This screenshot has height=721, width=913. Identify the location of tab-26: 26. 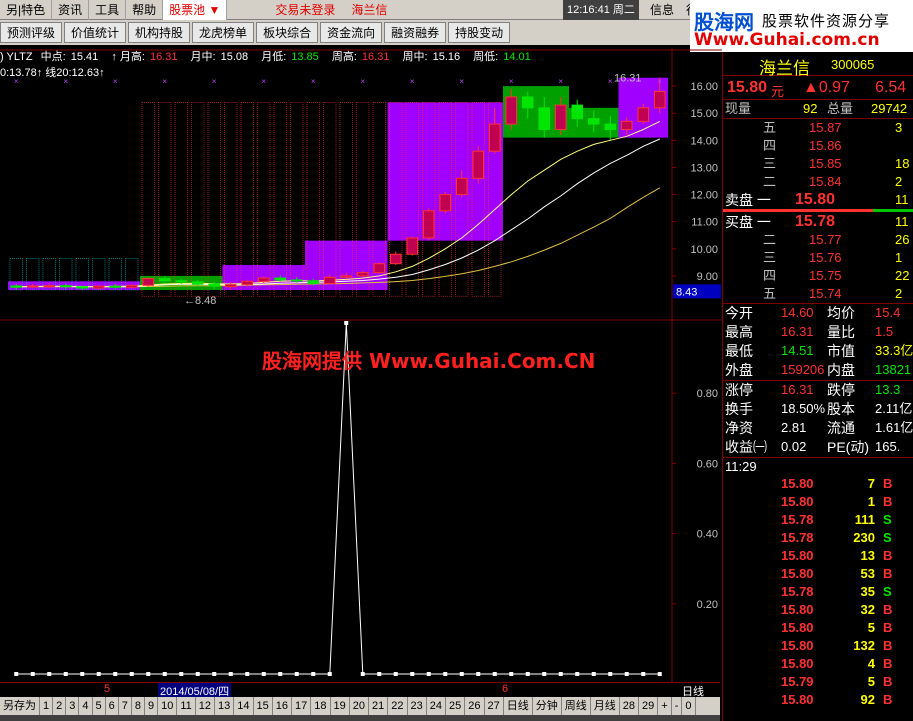
(475, 706).